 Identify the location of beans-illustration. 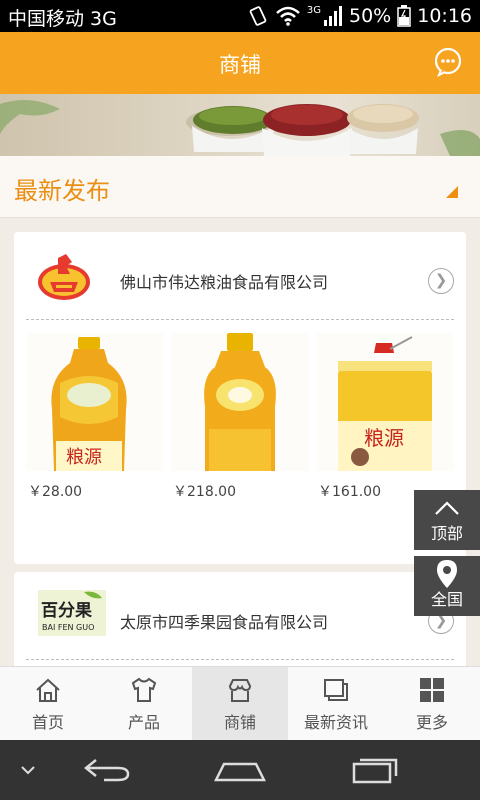
(240, 128).